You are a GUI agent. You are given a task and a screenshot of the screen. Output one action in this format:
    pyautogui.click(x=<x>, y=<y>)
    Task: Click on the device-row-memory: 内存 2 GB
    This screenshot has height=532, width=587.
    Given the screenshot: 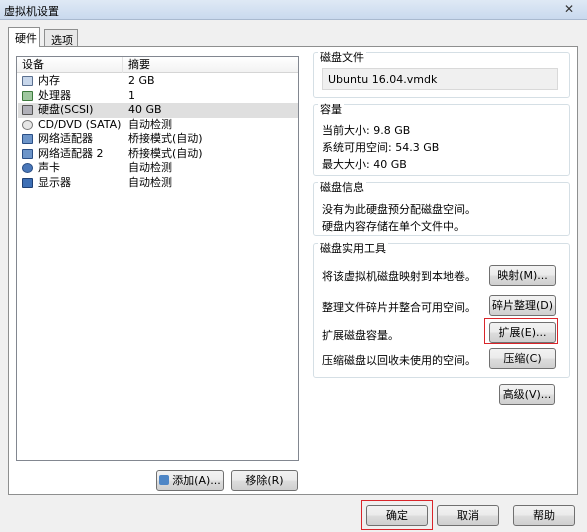 What is the action you would take?
    pyautogui.click(x=158, y=81)
    